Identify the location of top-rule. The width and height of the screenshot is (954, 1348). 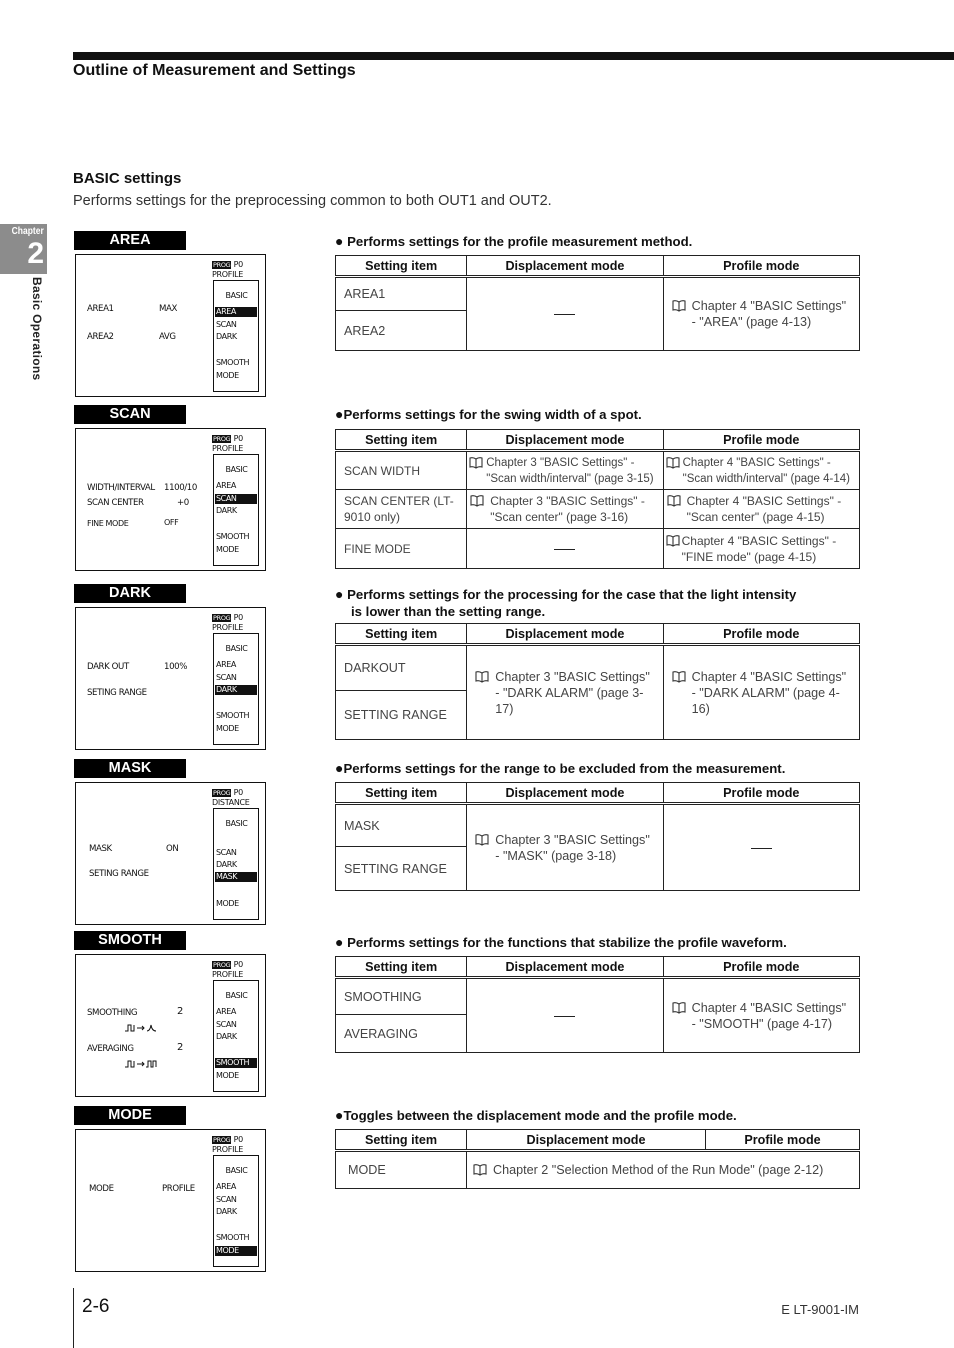
(513, 56).